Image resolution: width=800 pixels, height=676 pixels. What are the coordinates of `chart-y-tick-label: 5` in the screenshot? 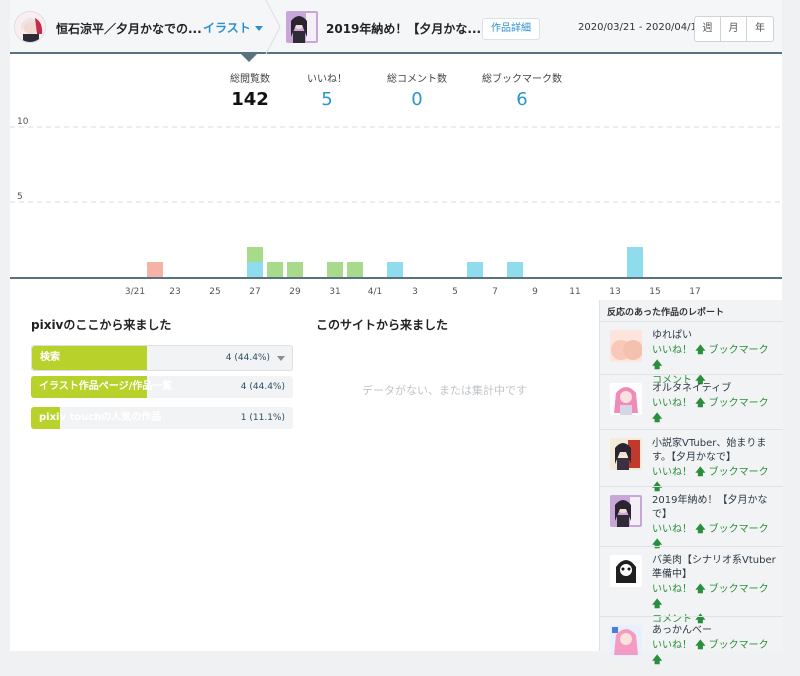 It's located at (20, 197).